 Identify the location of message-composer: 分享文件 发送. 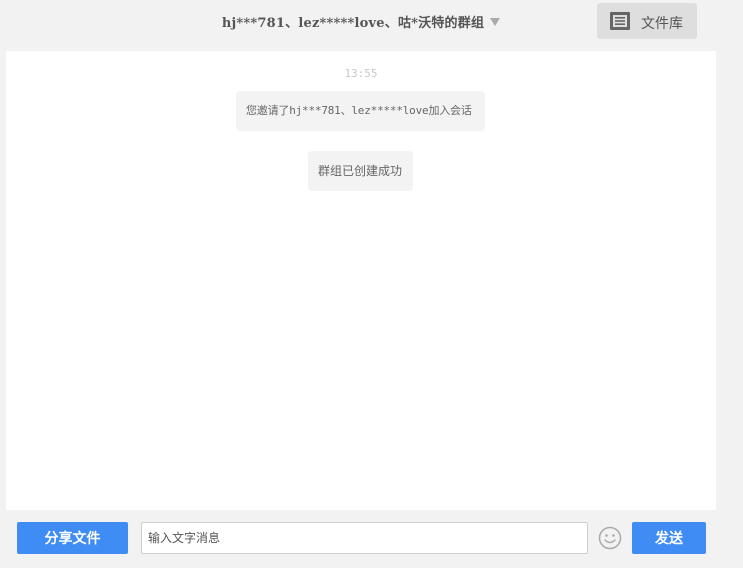
(371, 539).